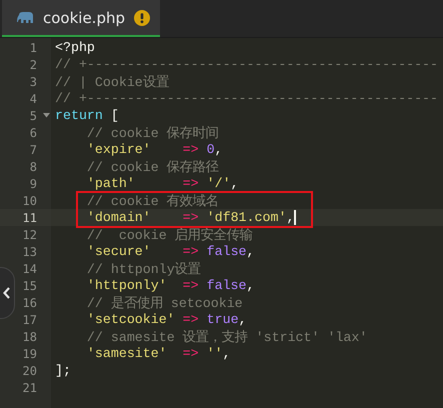 The width and height of the screenshot is (443, 408). Describe the element at coordinates (33, 167) in the screenshot. I see `line-number: 8` at that location.